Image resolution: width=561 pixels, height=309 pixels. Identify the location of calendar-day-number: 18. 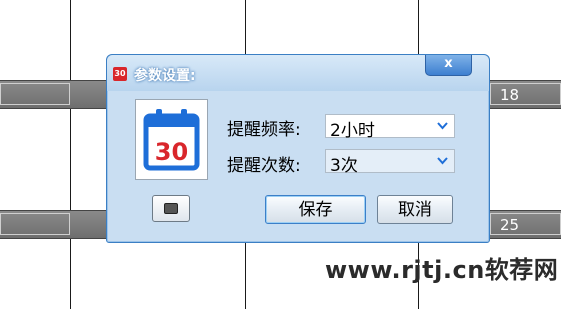
(510, 95).